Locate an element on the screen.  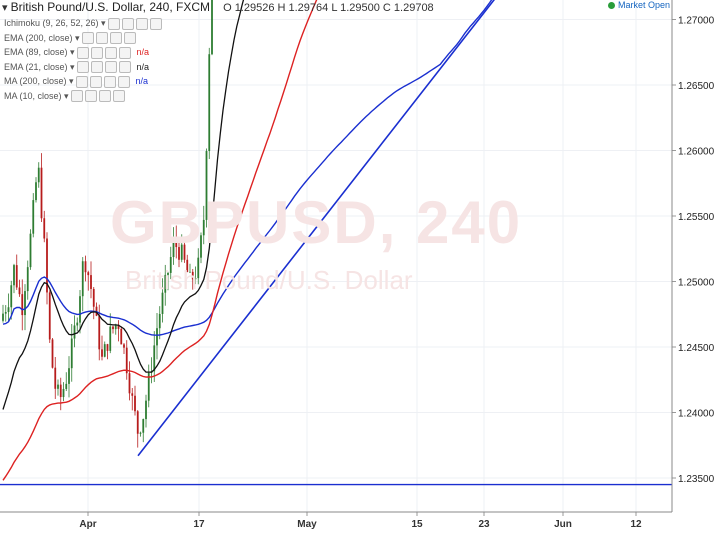
market-status-label: Market Open is located at coordinates (644, 5).